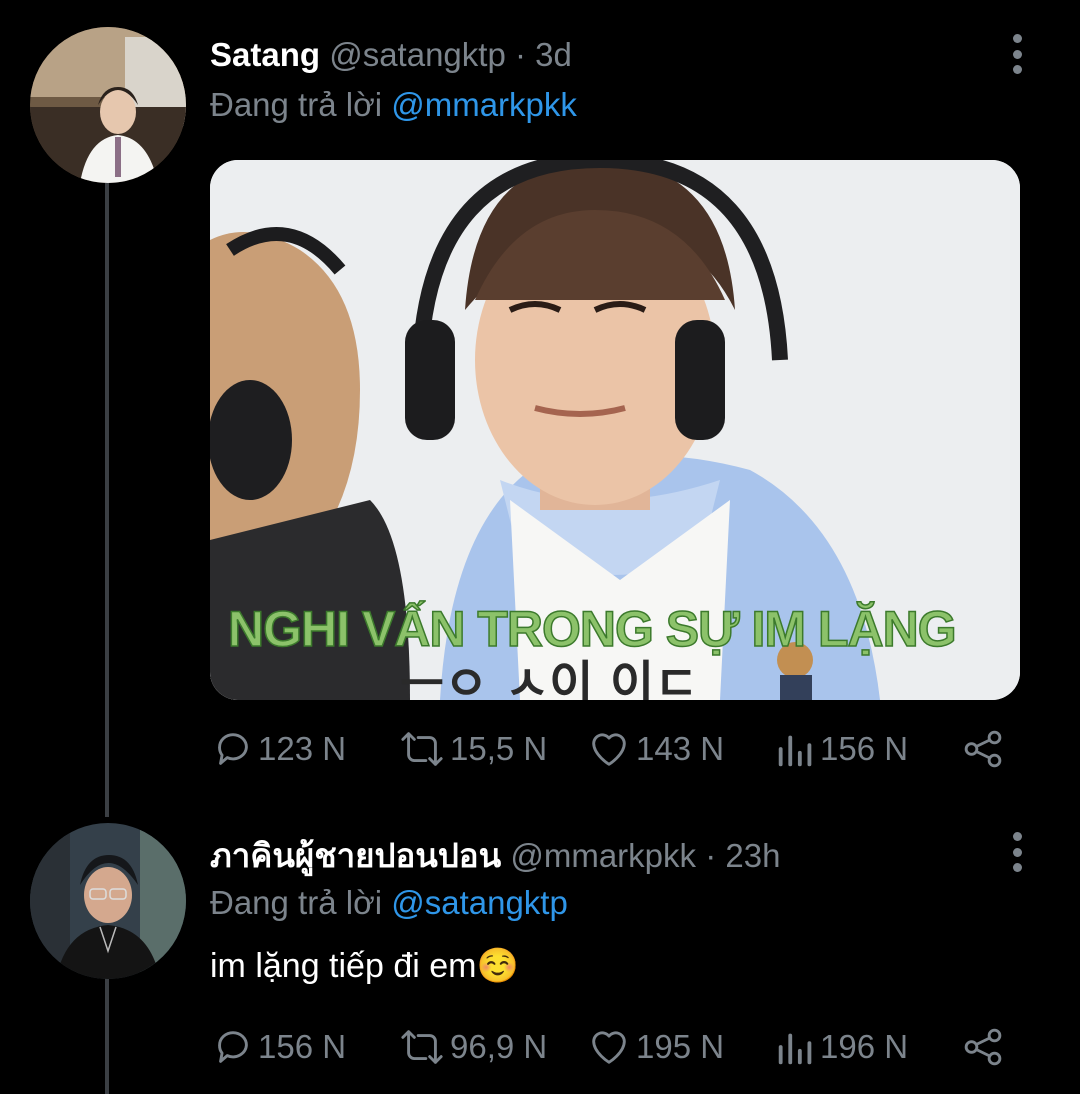 The height and width of the screenshot is (1094, 1080). What do you see at coordinates (499, 748) in the screenshot?
I see `retweet-count: 15,5 N` at bounding box center [499, 748].